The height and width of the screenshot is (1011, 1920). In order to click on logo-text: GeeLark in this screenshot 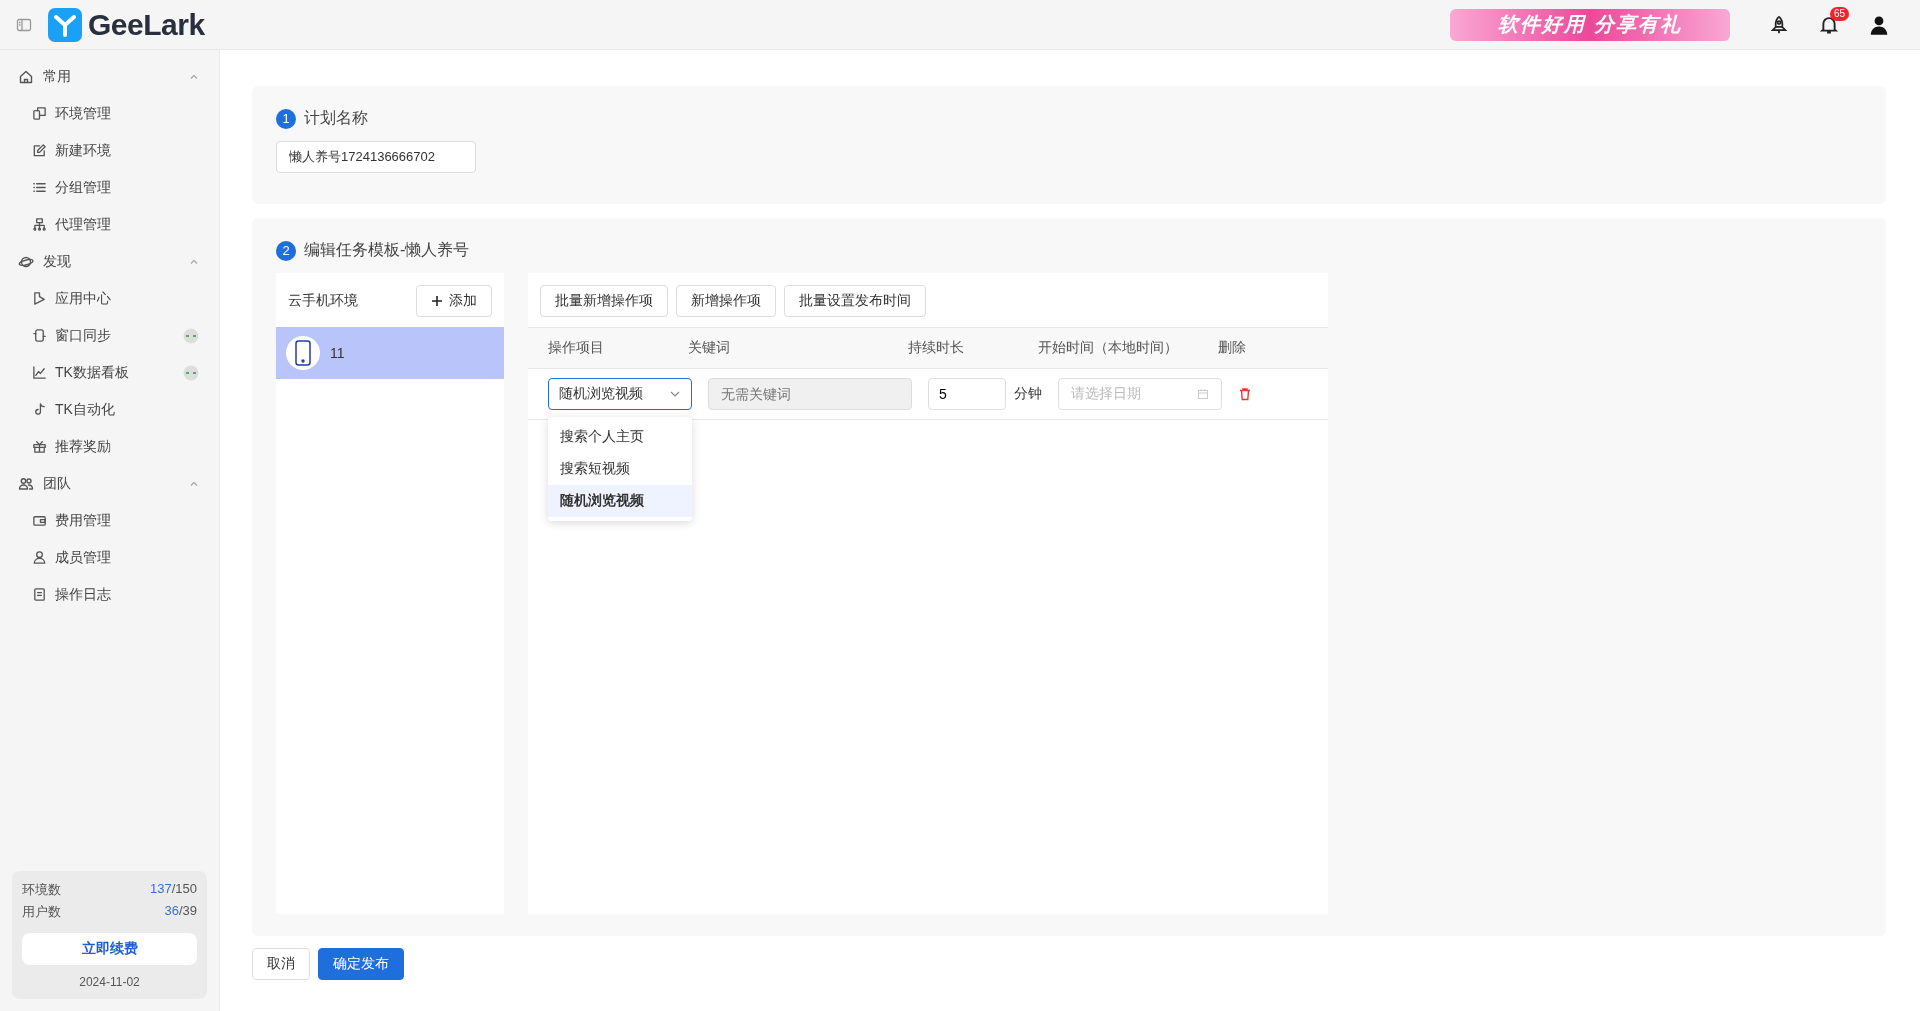, I will do `click(146, 24)`.